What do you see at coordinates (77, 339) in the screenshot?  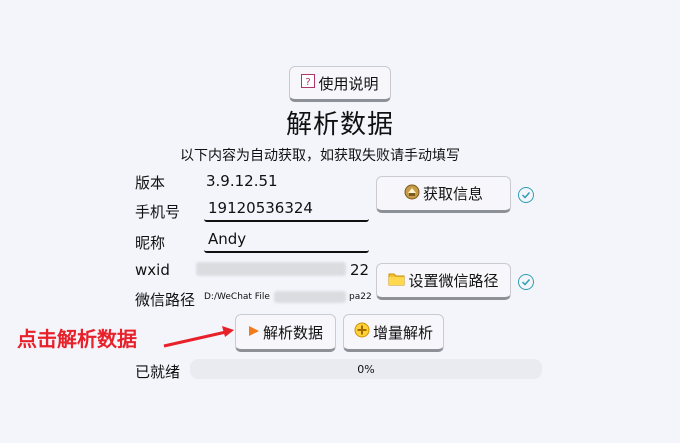 I see `annotation-text: 点击解析数据` at bounding box center [77, 339].